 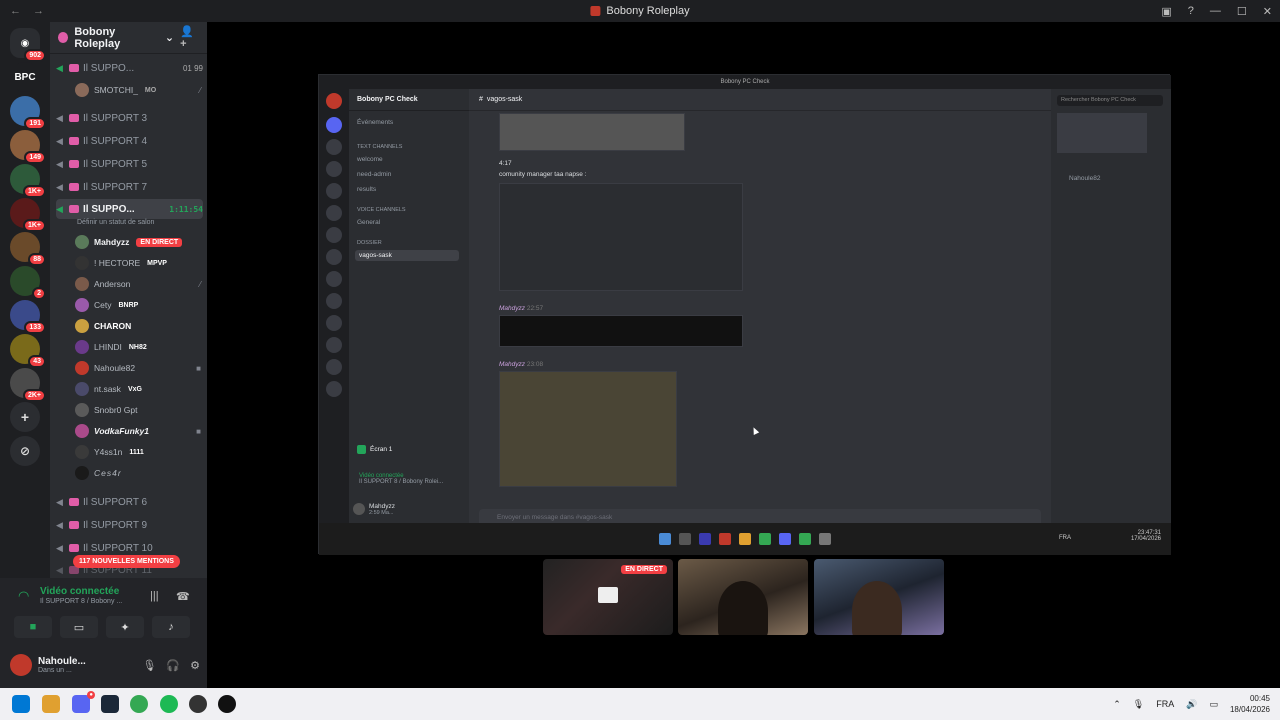 What do you see at coordinates (1117, 704) in the screenshot?
I see `chevron-up-icon: ⌃` at bounding box center [1117, 704].